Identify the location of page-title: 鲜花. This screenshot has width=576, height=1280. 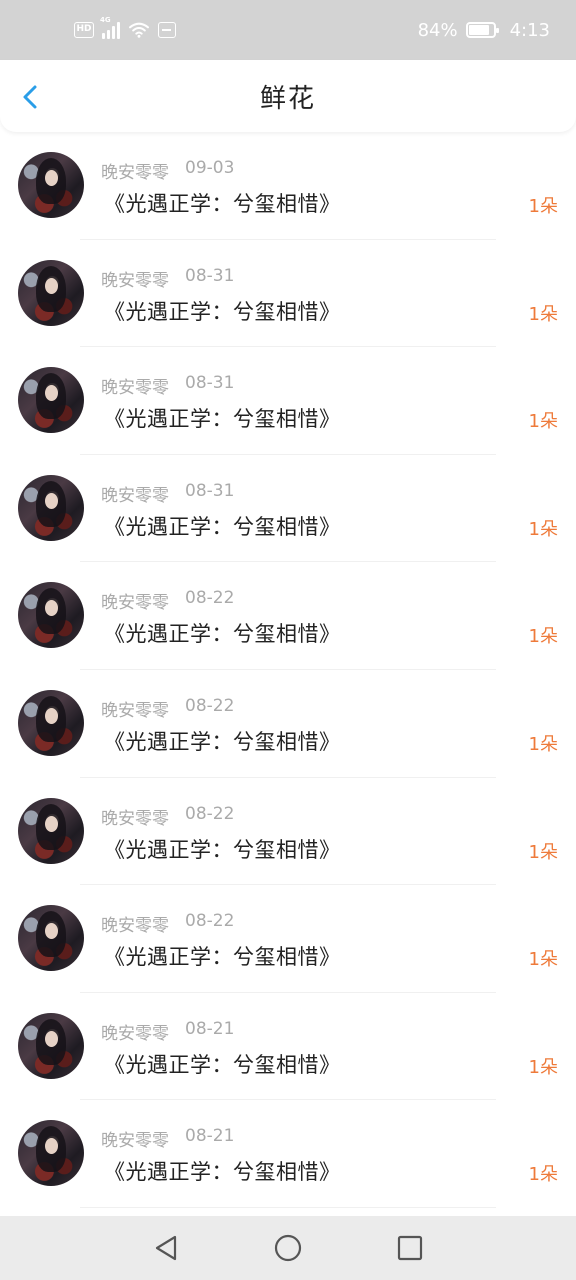
(287, 98).